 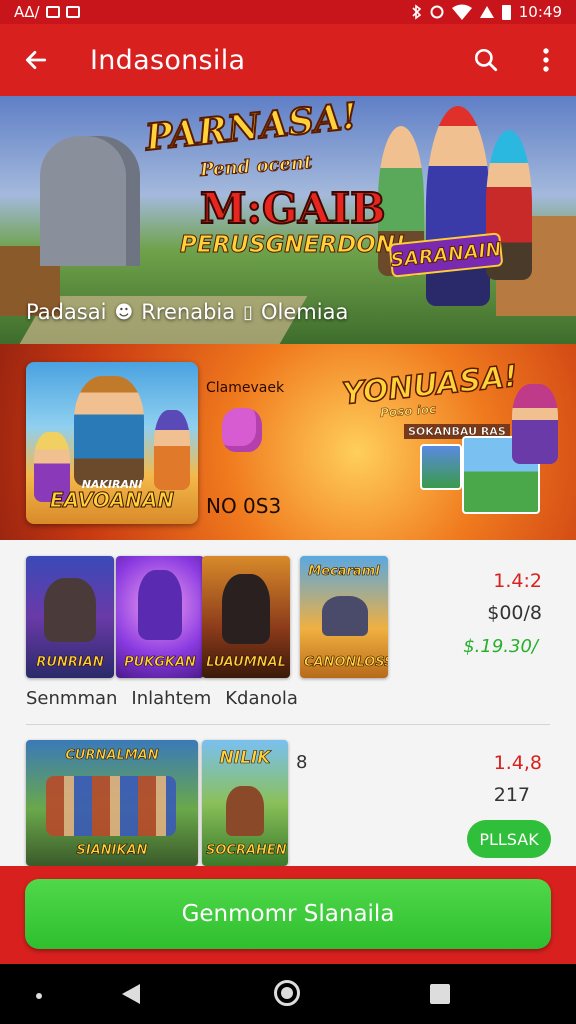 What do you see at coordinates (246, 851) in the screenshot?
I see `game-thumb-6-label: SOCRAHEN` at bounding box center [246, 851].